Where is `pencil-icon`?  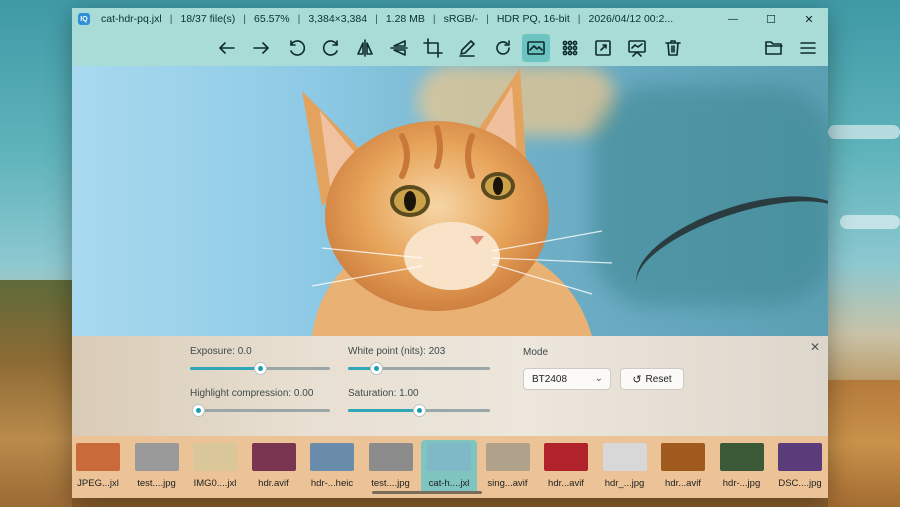 pencil-icon is located at coordinates (467, 48).